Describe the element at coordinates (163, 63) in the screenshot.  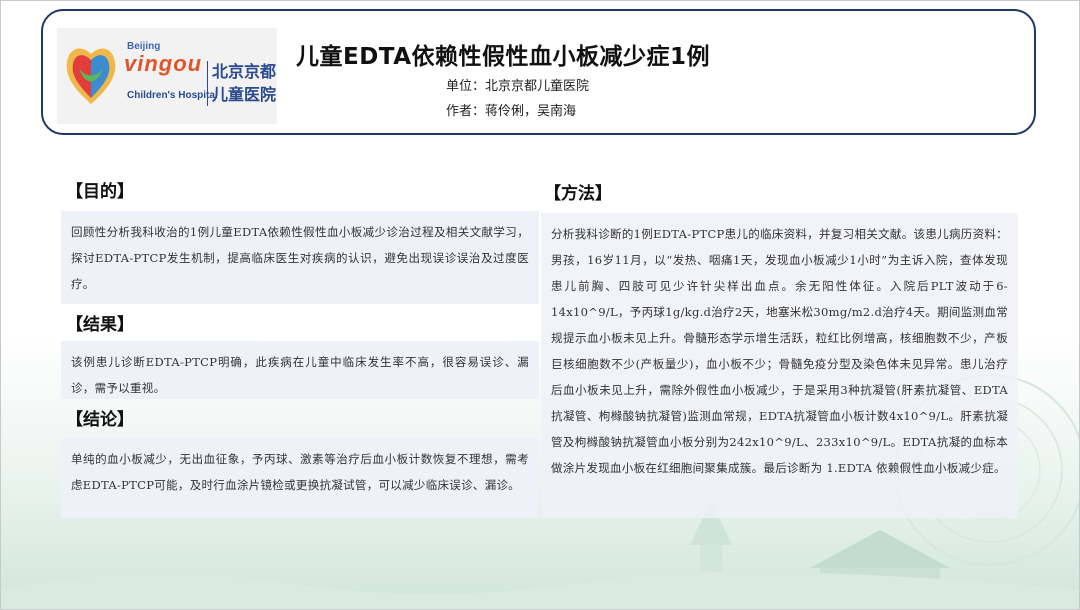
I see `logo-text-vingou: vingou` at that location.